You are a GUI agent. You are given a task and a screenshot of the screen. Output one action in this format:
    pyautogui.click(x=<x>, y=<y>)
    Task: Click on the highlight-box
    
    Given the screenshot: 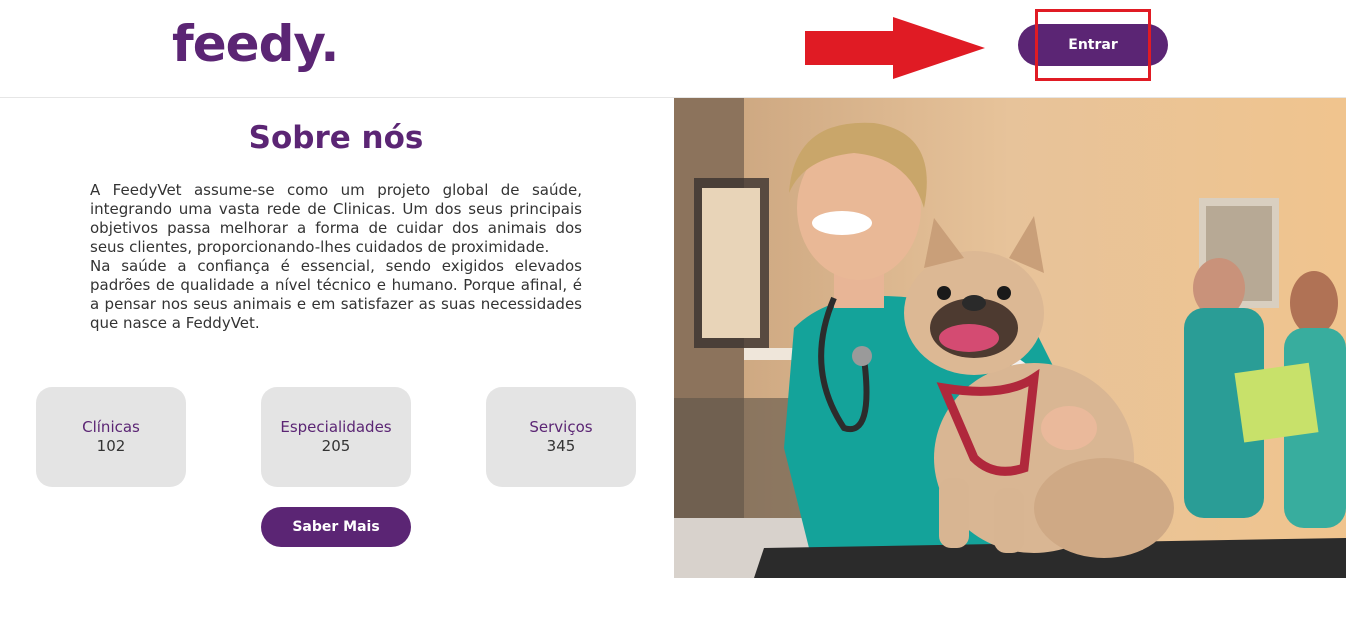 What is the action you would take?
    pyautogui.click(x=1093, y=45)
    